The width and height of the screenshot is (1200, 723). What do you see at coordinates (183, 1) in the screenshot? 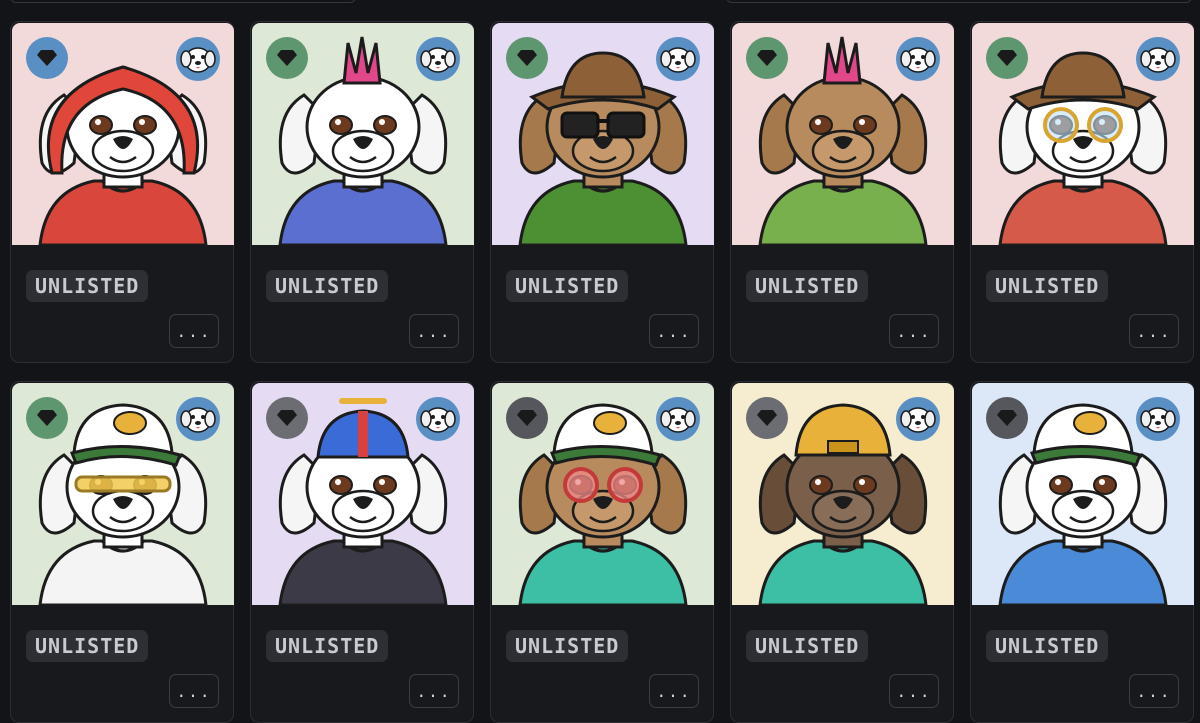
I see `search-field` at bounding box center [183, 1].